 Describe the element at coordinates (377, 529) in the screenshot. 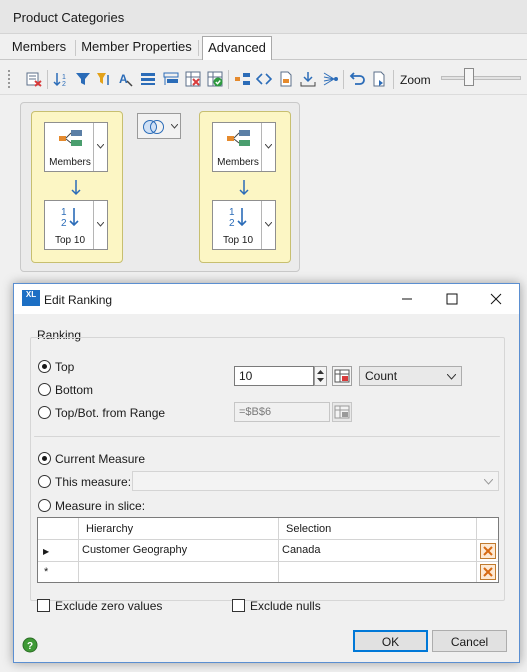

I see `column-header-selection: Selection` at that location.